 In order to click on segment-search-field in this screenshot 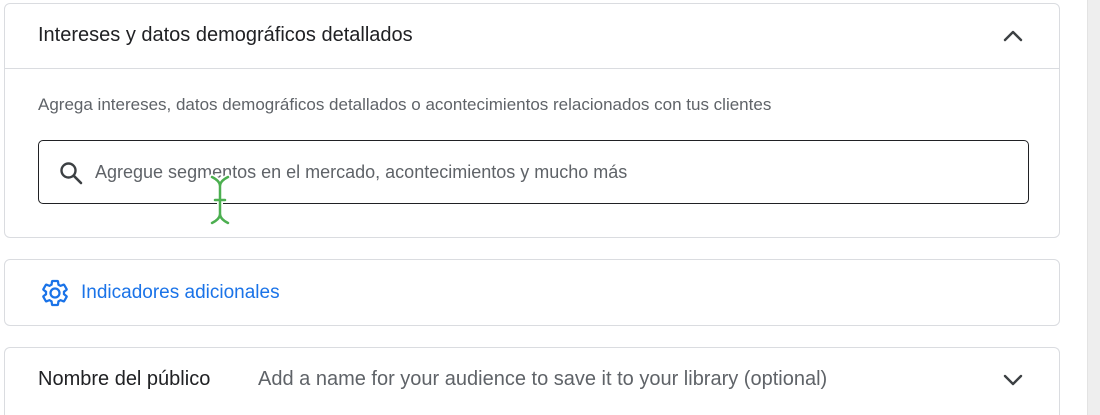, I will do `click(533, 172)`.